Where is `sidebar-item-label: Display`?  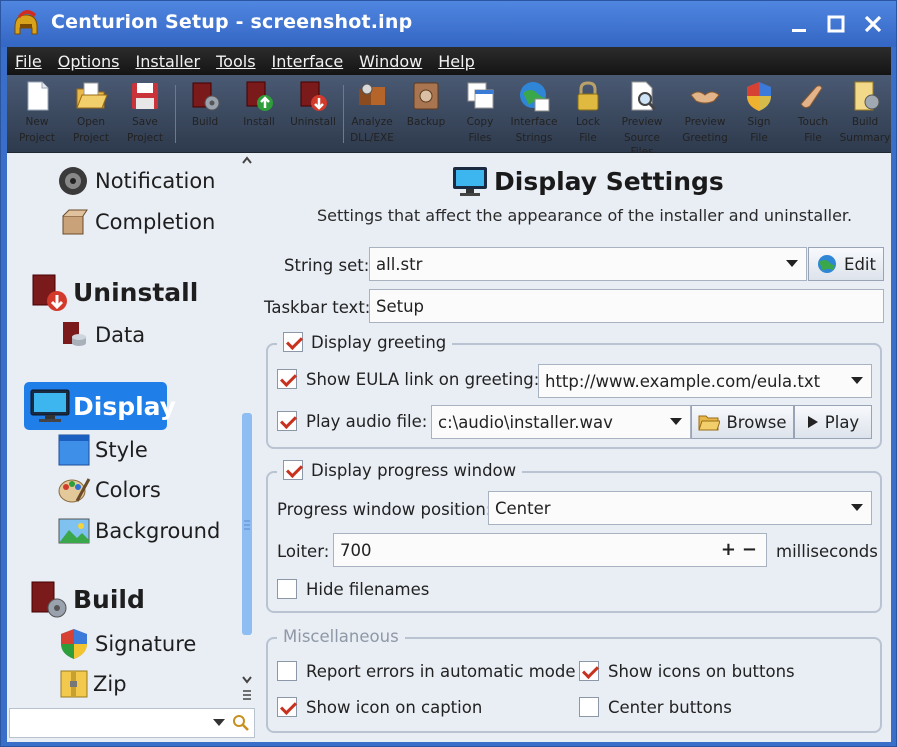 sidebar-item-label: Display is located at coordinates (125, 406).